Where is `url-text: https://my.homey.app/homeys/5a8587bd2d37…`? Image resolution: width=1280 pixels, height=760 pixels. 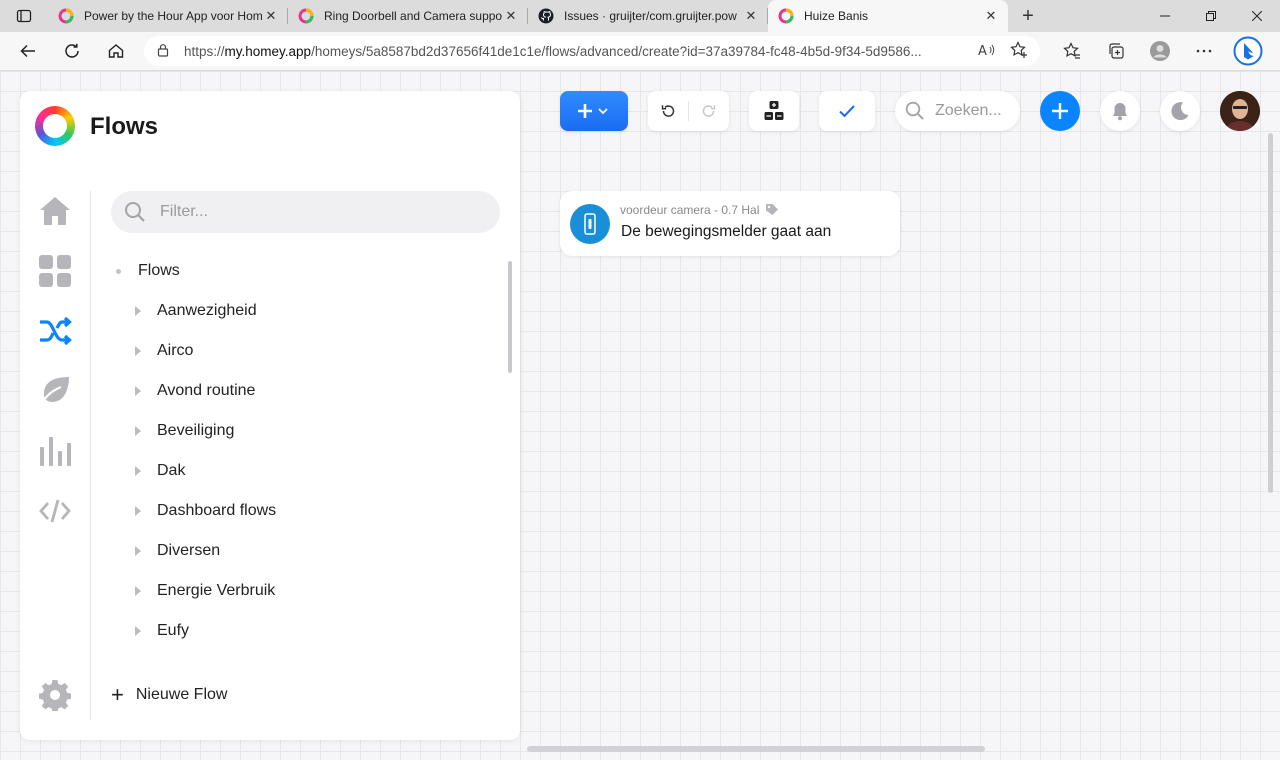
url-text: https://my.homey.app/homeys/5a8587bd2d37… is located at coordinates (576, 51).